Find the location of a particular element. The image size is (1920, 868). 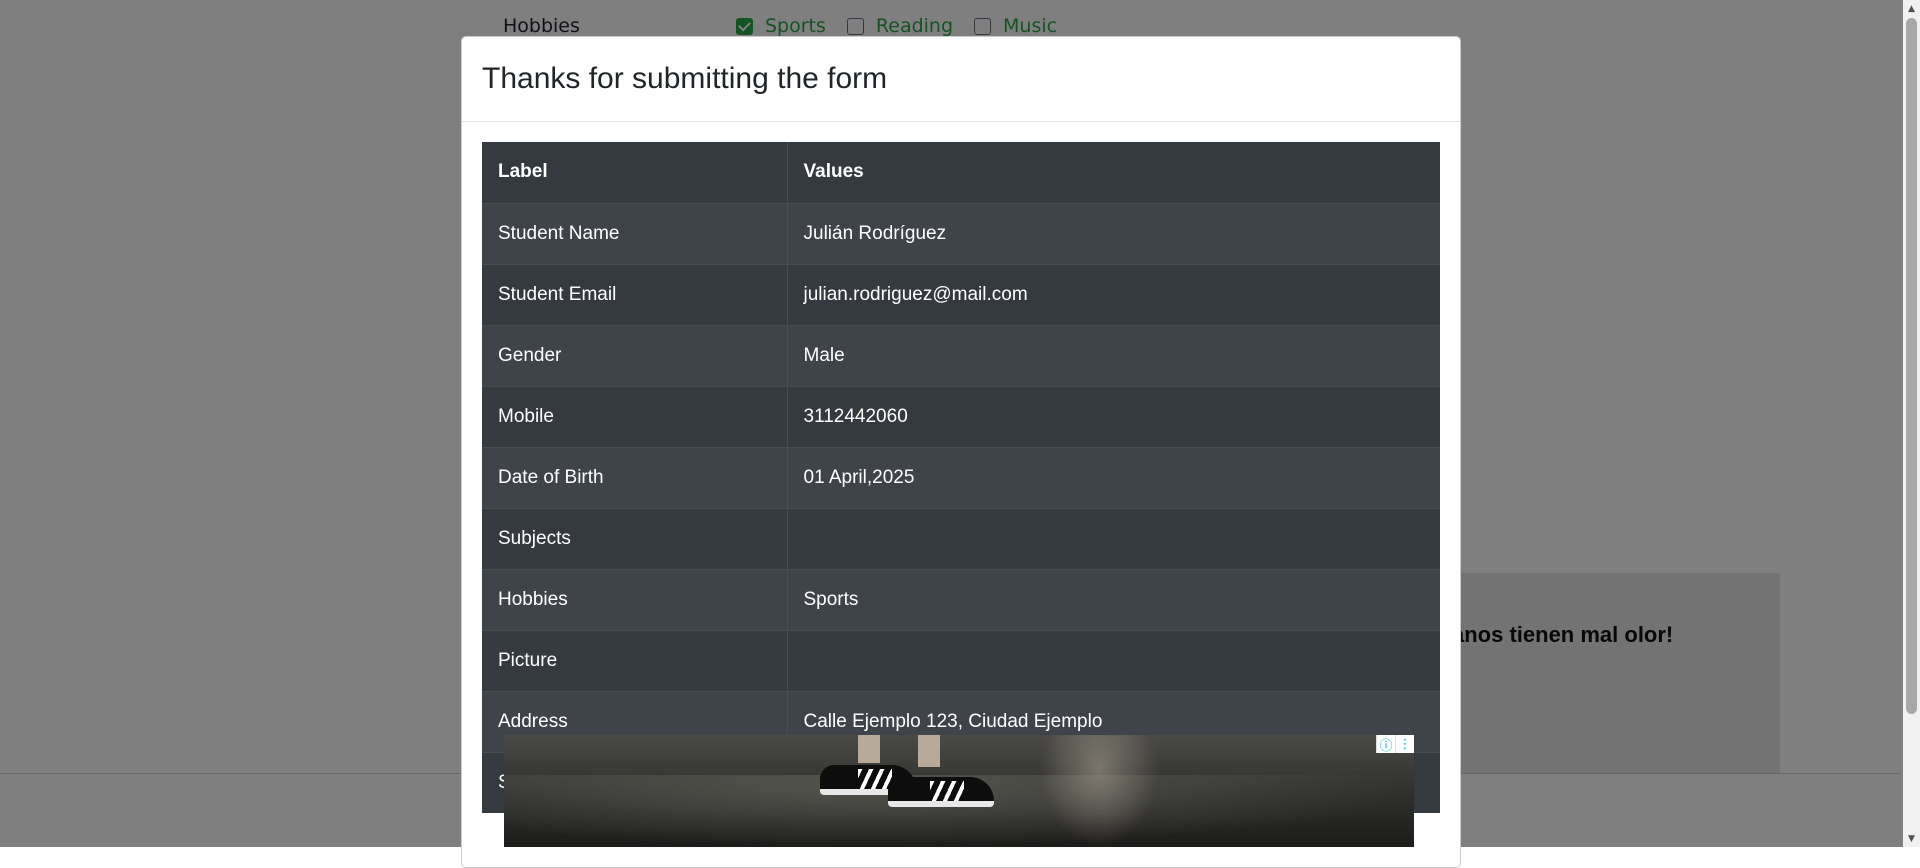

ad-person-figure is located at coordinates (1099, 791).